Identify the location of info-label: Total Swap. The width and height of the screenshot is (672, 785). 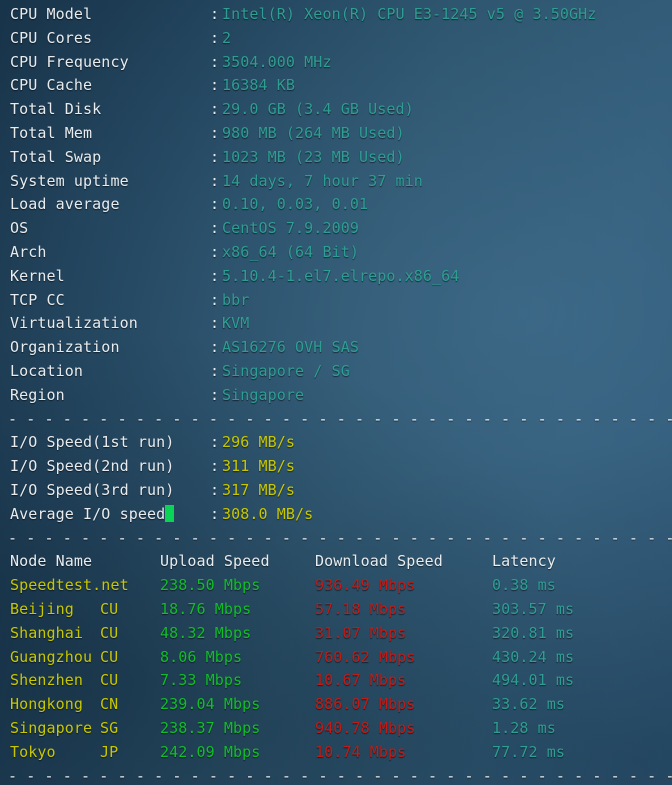
(56, 156).